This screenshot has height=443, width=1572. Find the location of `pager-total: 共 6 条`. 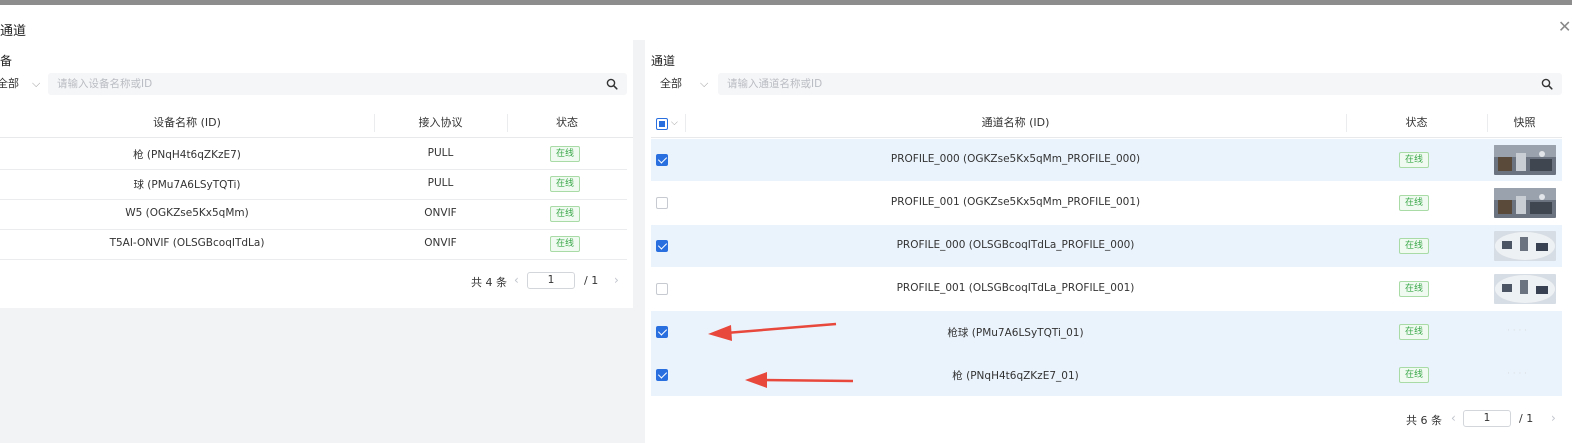

pager-total: 共 6 条 is located at coordinates (1424, 420).